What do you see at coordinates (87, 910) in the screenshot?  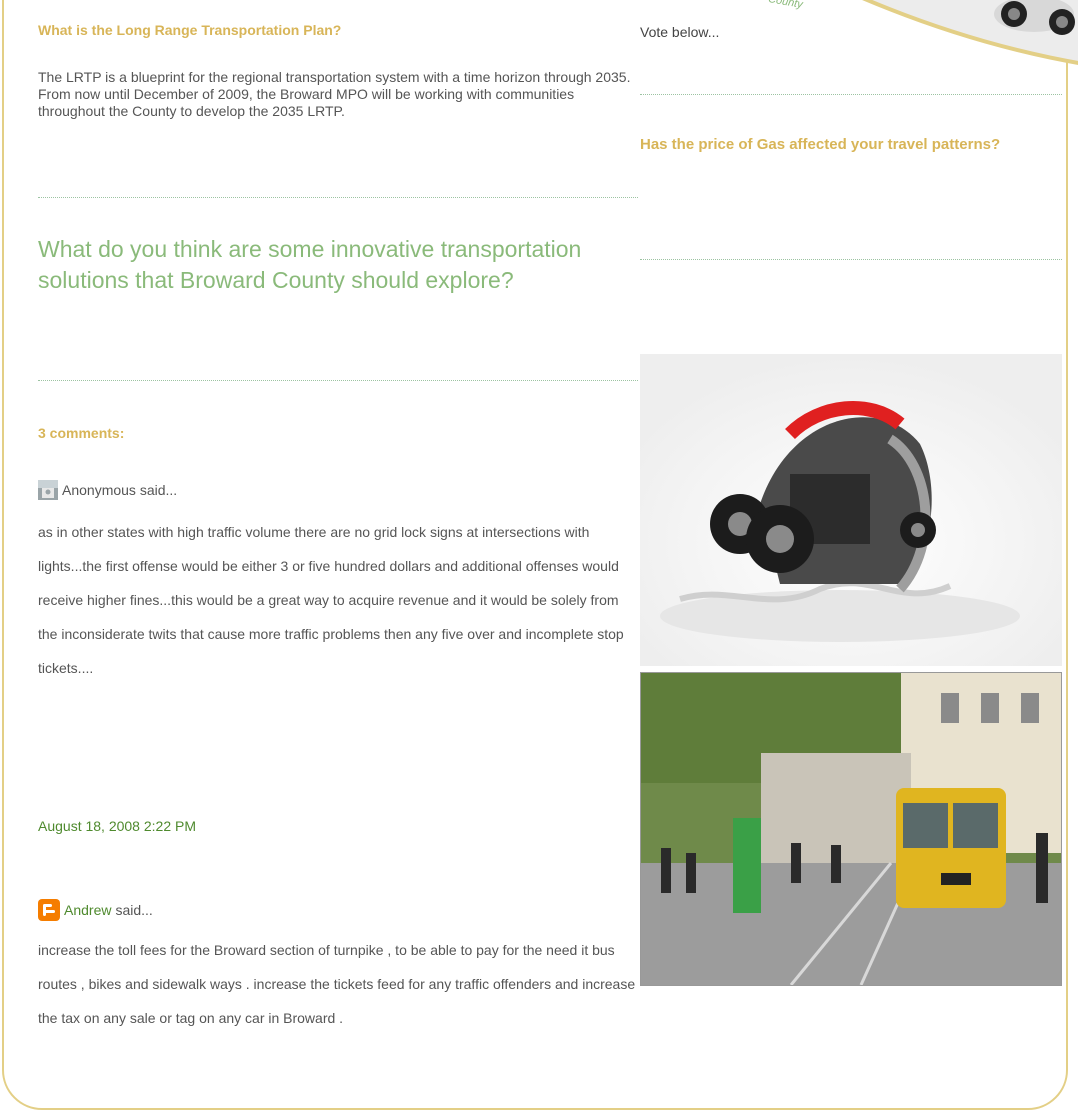 I see `comment-author-link: Andrew` at bounding box center [87, 910].